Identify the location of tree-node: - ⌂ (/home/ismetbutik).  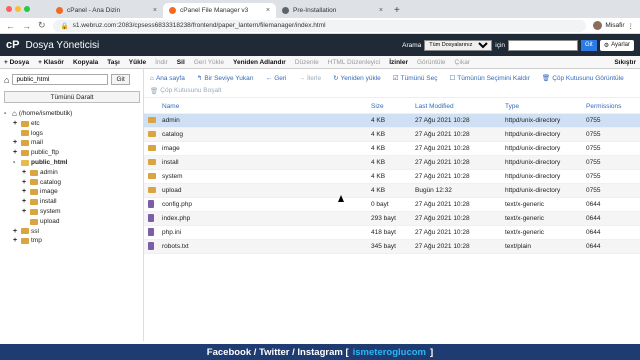
(71, 114).